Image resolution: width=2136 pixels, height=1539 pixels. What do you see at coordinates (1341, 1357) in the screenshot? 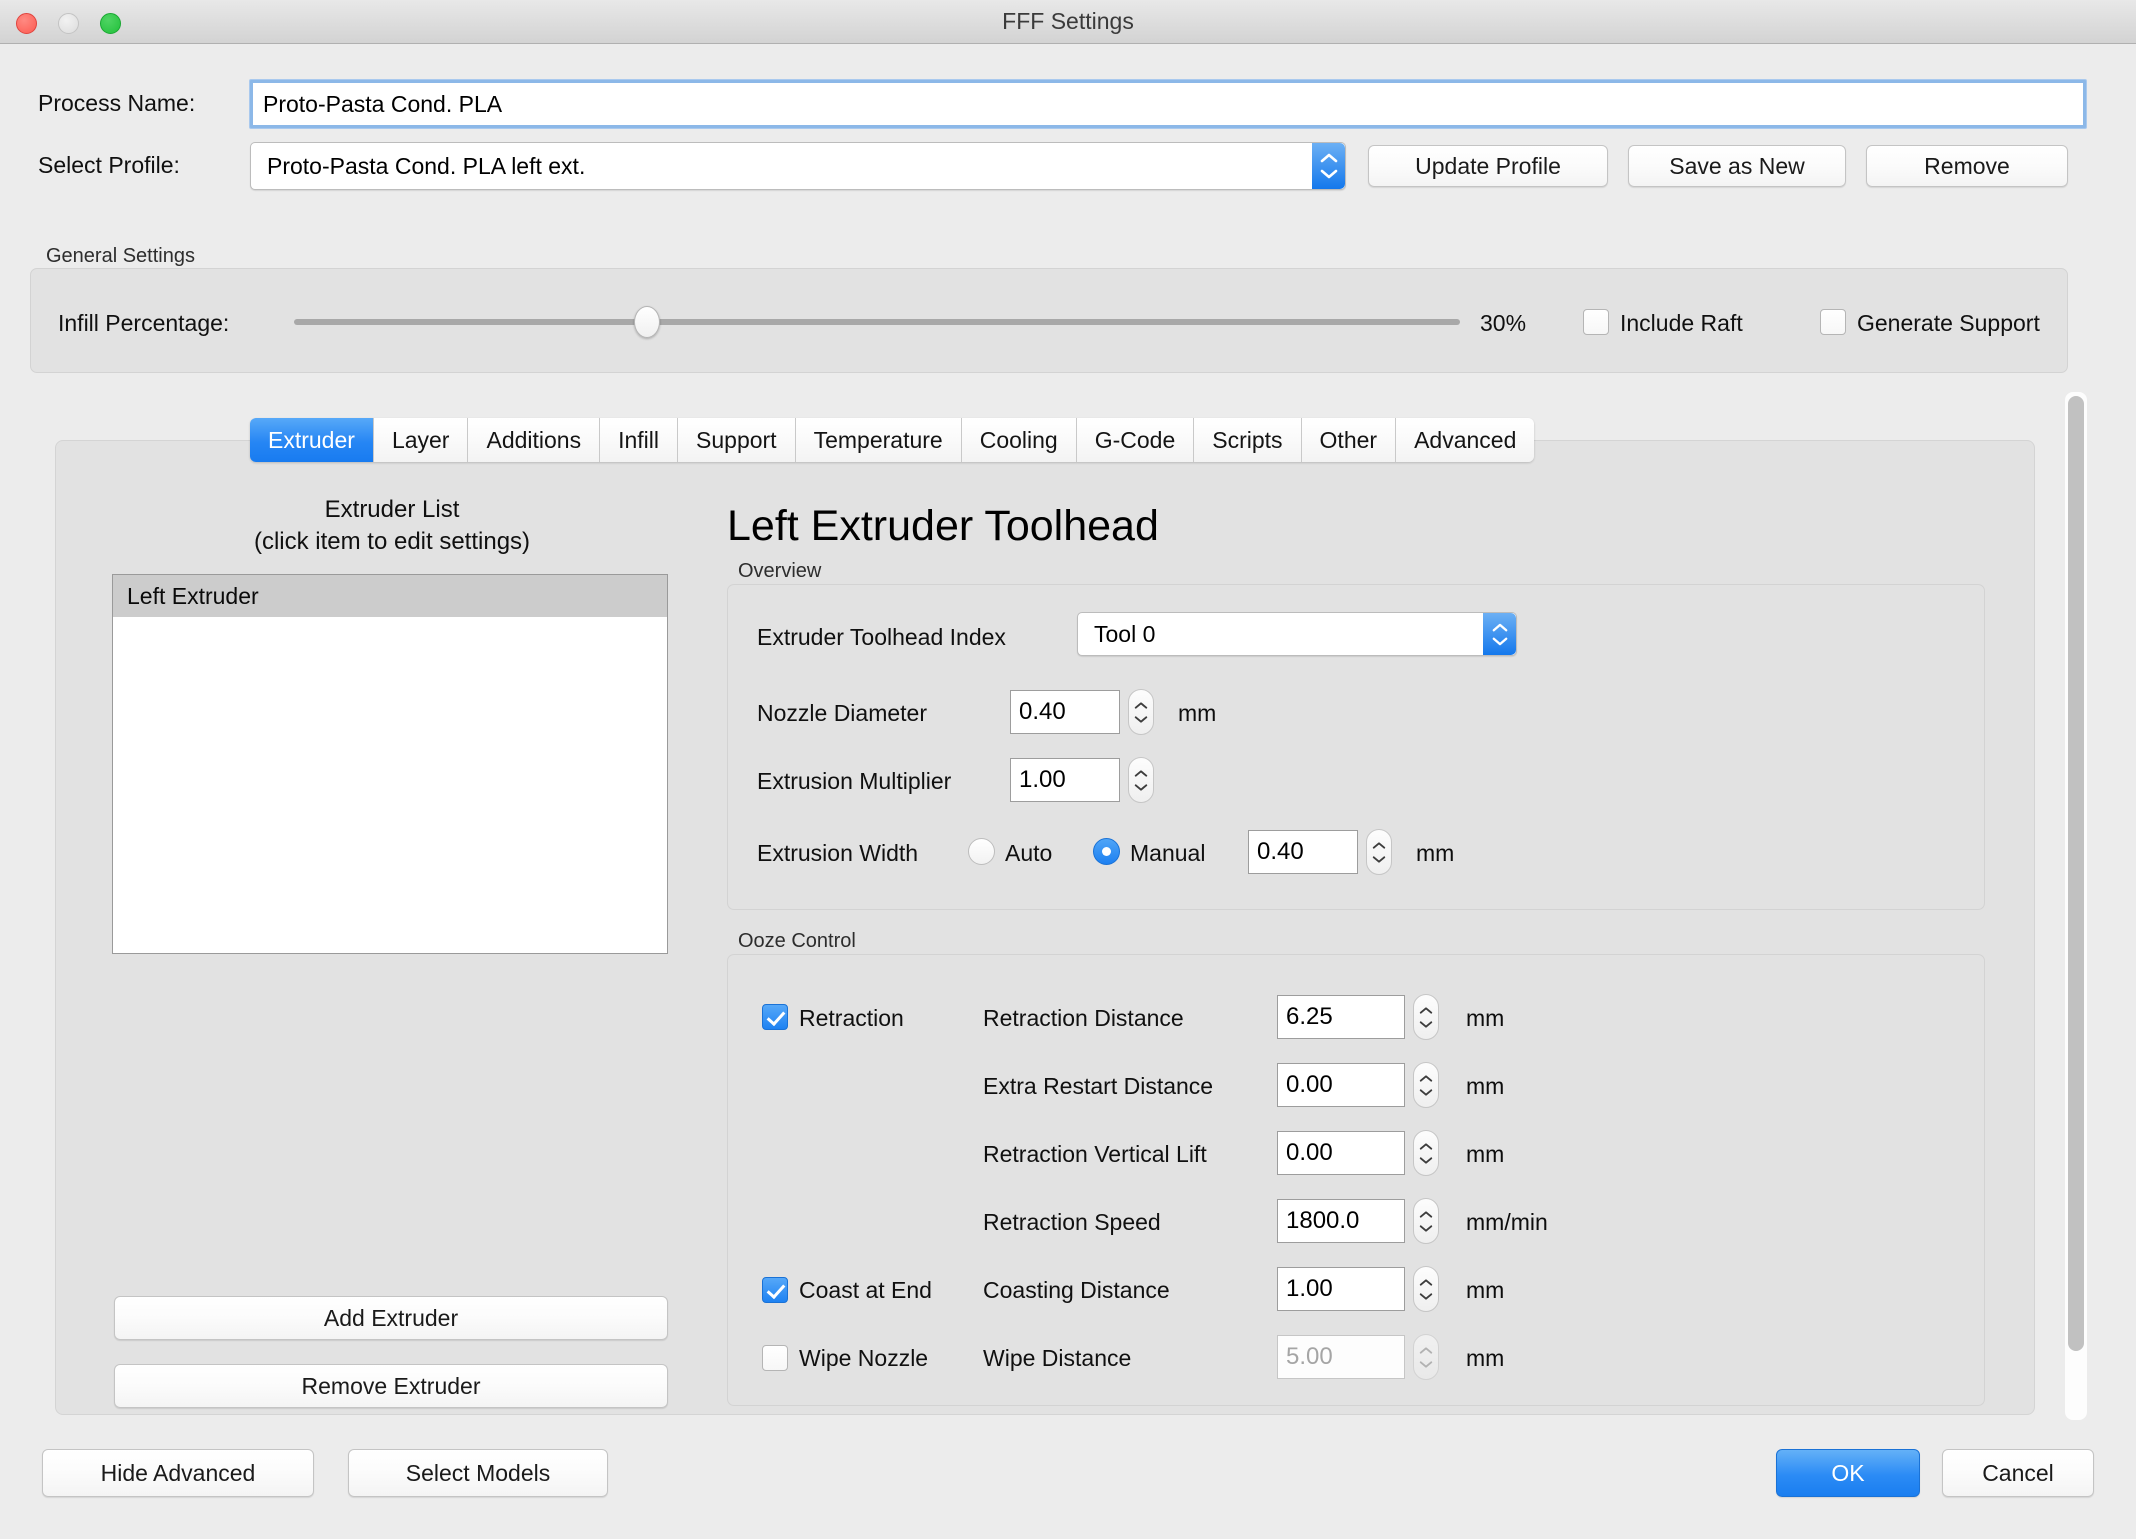
I see `wipe-distance-input: 5.00` at bounding box center [1341, 1357].